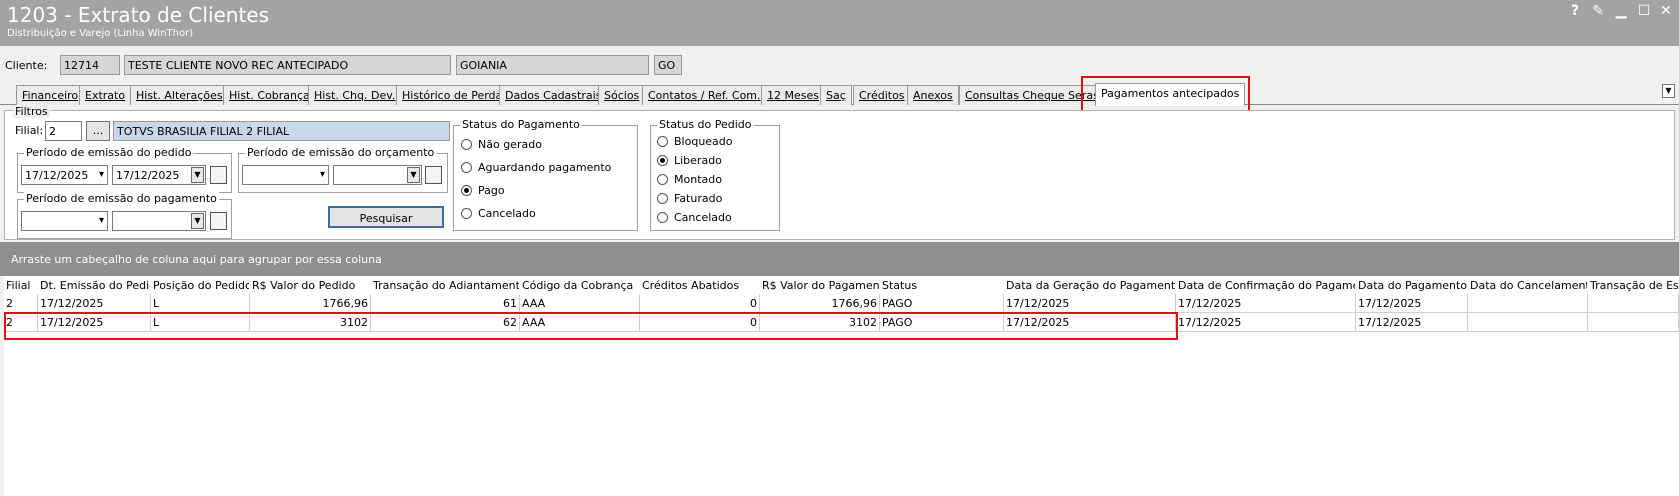  What do you see at coordinates (1575, 11) in the screenshot?
I see `help-icon: ?` at bounding box center [1575, 11].